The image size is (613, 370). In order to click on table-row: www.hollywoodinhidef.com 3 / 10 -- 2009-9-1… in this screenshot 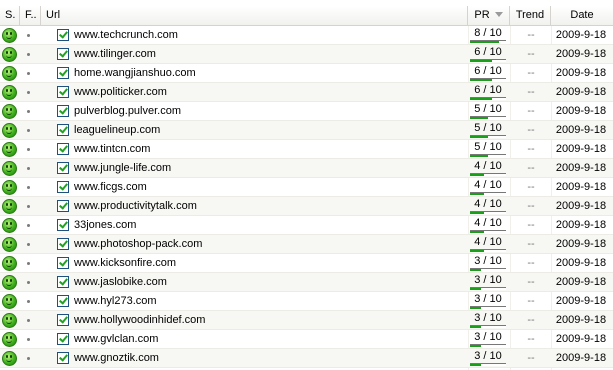, I will do `click(306, 320)`.